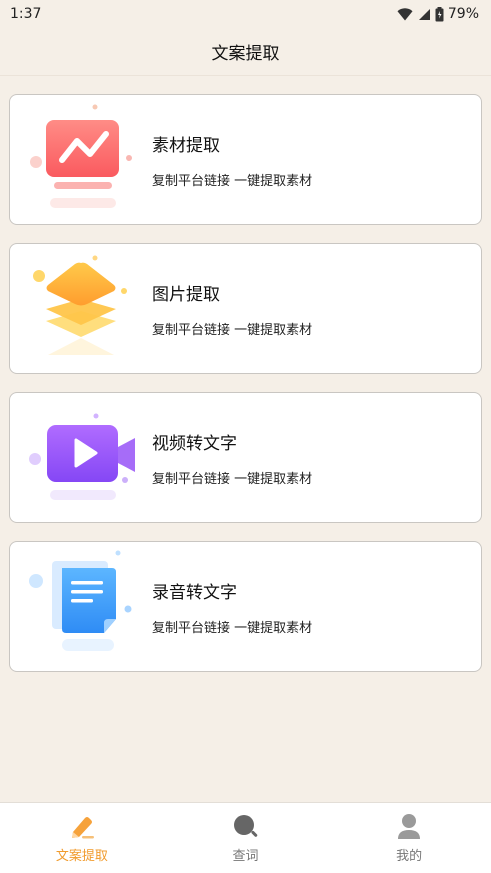 The image size is (491, 873). Describe the element at coordinates (245, 457) in the screenshot. I see `card-video-to-text: 视频转文字 复制平台链接 一键提取素材` at that location.